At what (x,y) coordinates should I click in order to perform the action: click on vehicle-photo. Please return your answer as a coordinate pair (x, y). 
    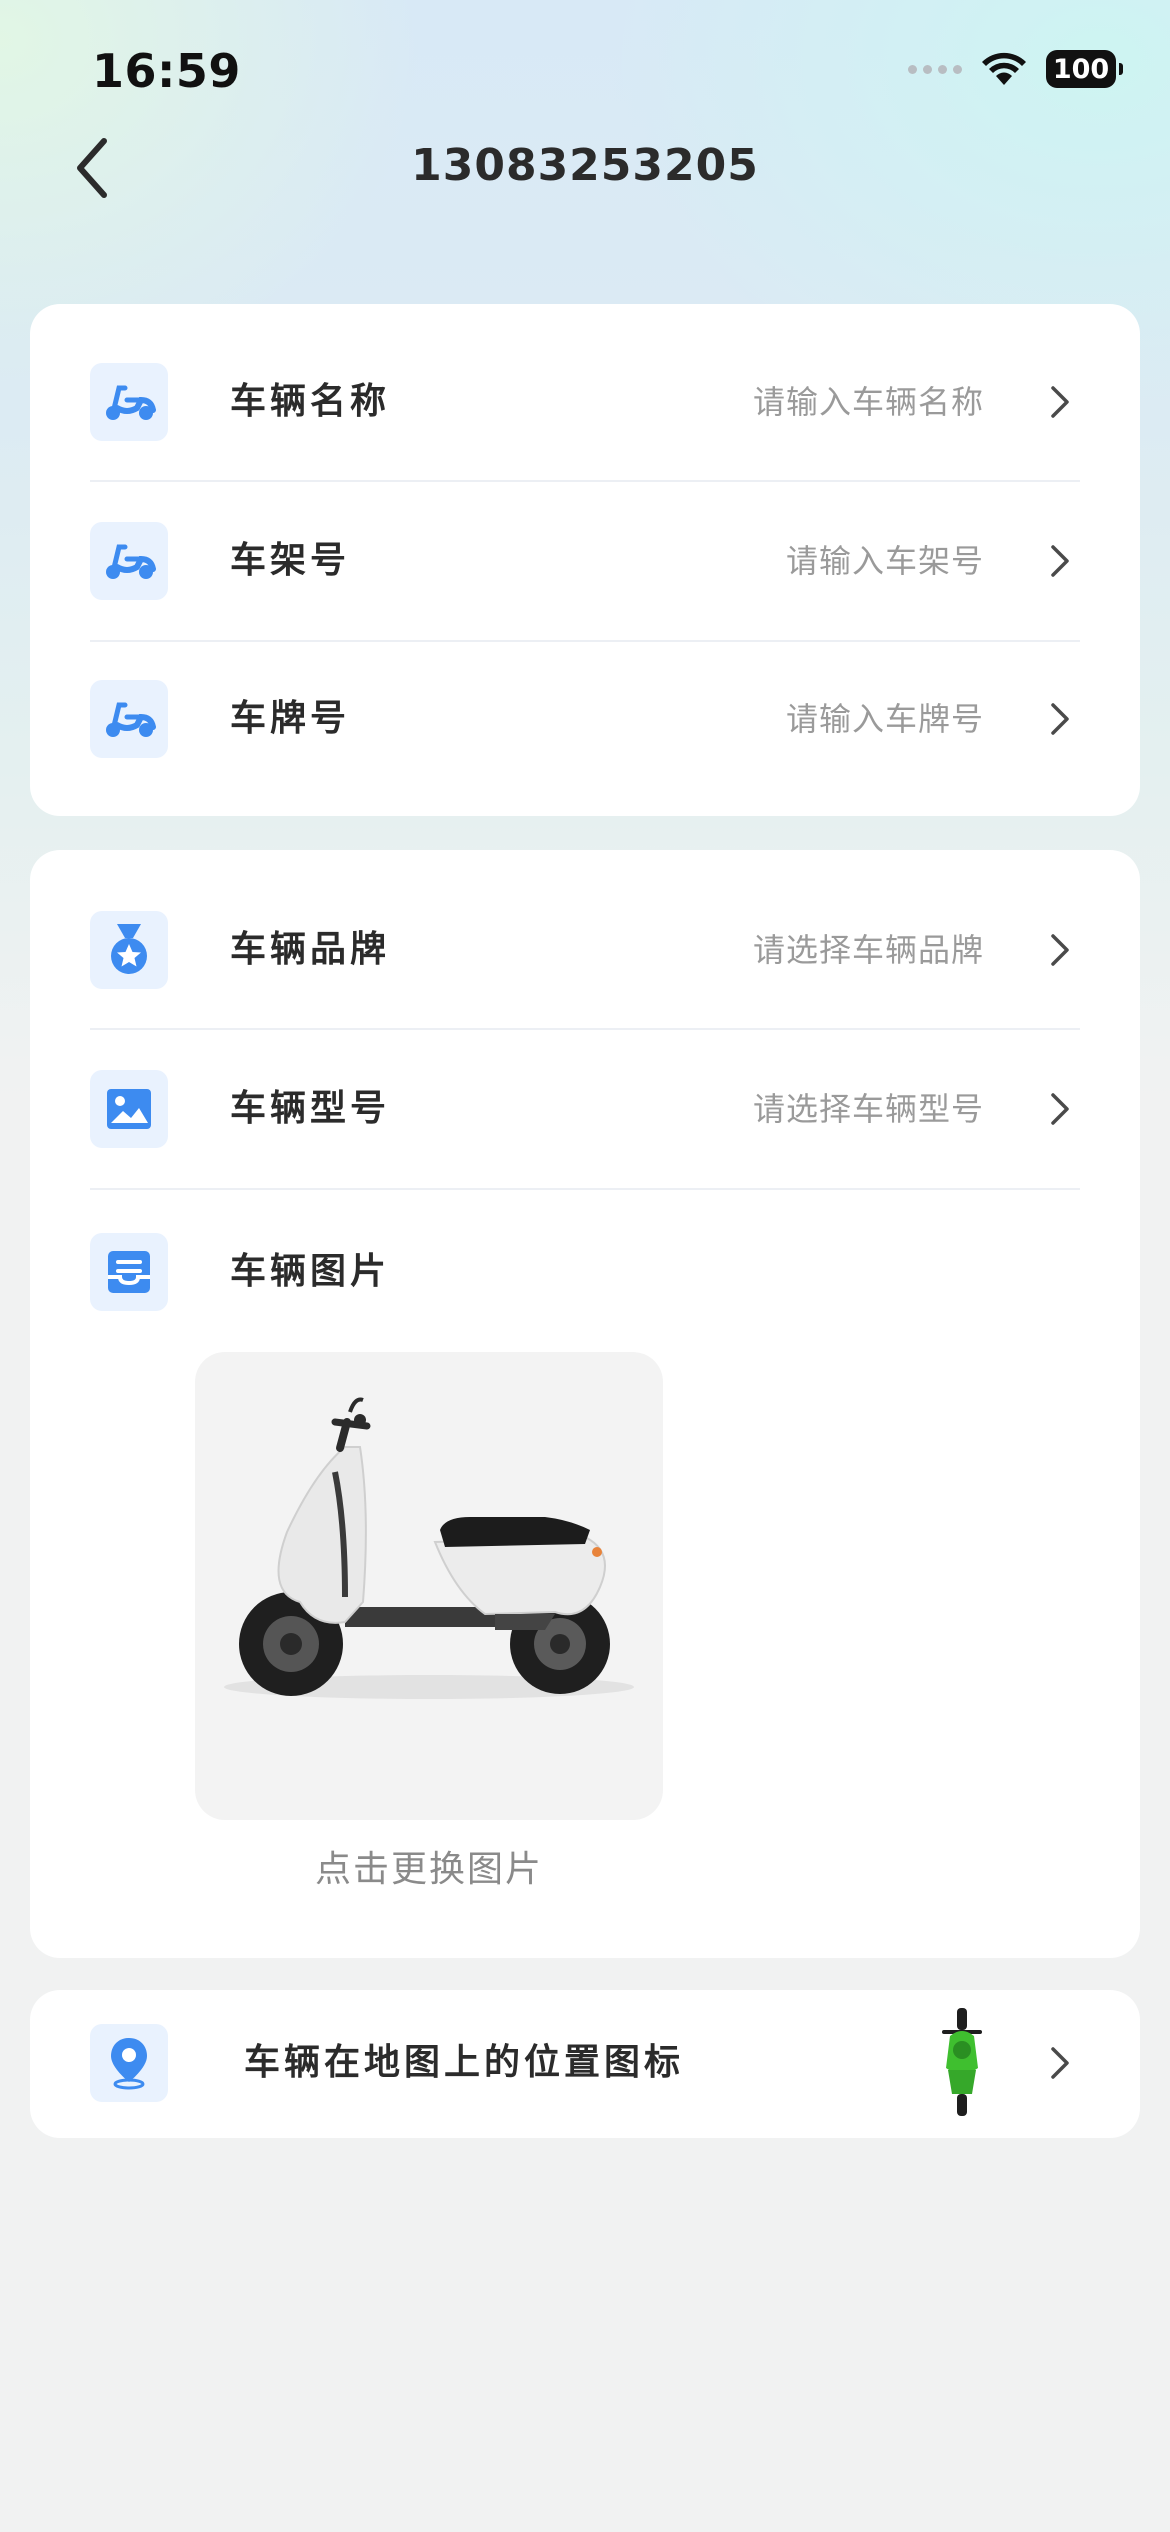
    Looking at the image, I should click on (429, 1586).